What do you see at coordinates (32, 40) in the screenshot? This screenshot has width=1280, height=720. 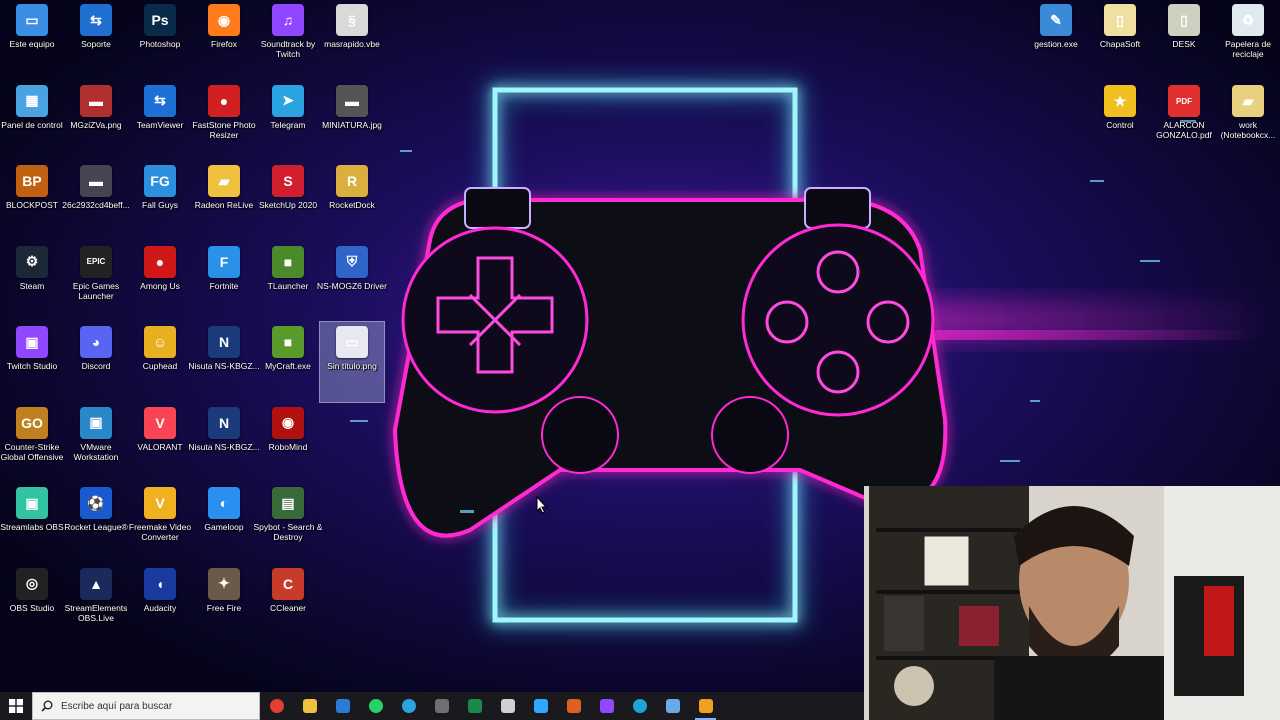 I see `desktop-shortcut: ▭ Este equipo` at bounding box center [32, 40].